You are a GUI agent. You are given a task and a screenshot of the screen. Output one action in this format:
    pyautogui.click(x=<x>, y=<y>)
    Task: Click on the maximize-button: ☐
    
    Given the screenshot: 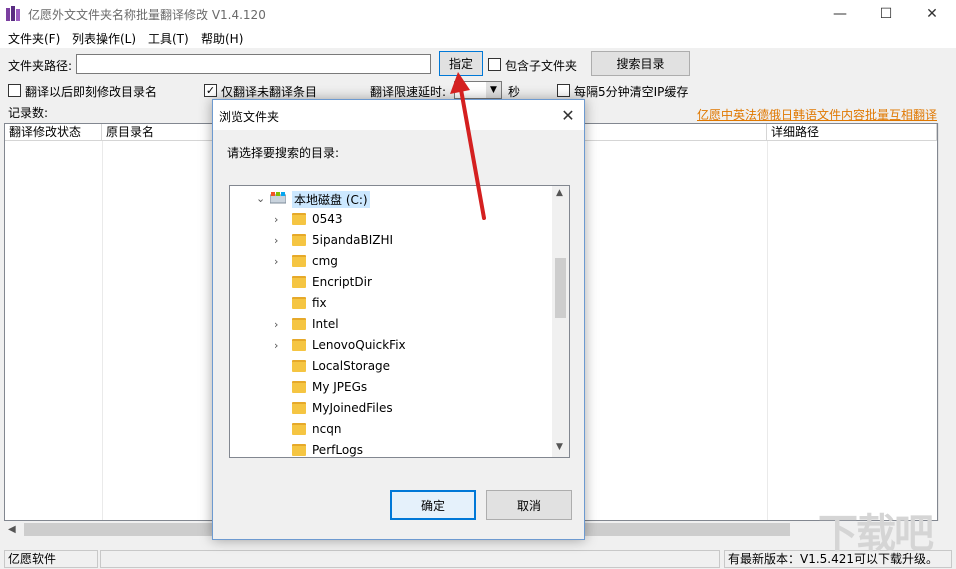 What is the action you would take?
    pyautogui.click(x=886, y=14)
    